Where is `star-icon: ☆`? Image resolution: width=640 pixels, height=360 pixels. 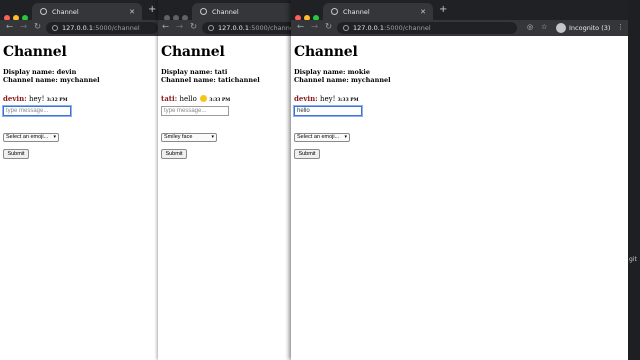 star-icon: ☆ is located at coordinates (544, 27).